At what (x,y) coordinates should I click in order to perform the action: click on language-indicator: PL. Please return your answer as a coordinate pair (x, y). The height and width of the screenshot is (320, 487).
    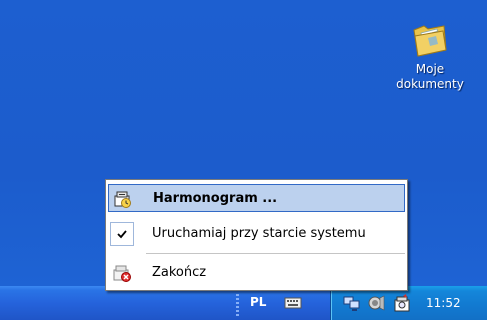
    Looking at the image, I should click on (258, 302).